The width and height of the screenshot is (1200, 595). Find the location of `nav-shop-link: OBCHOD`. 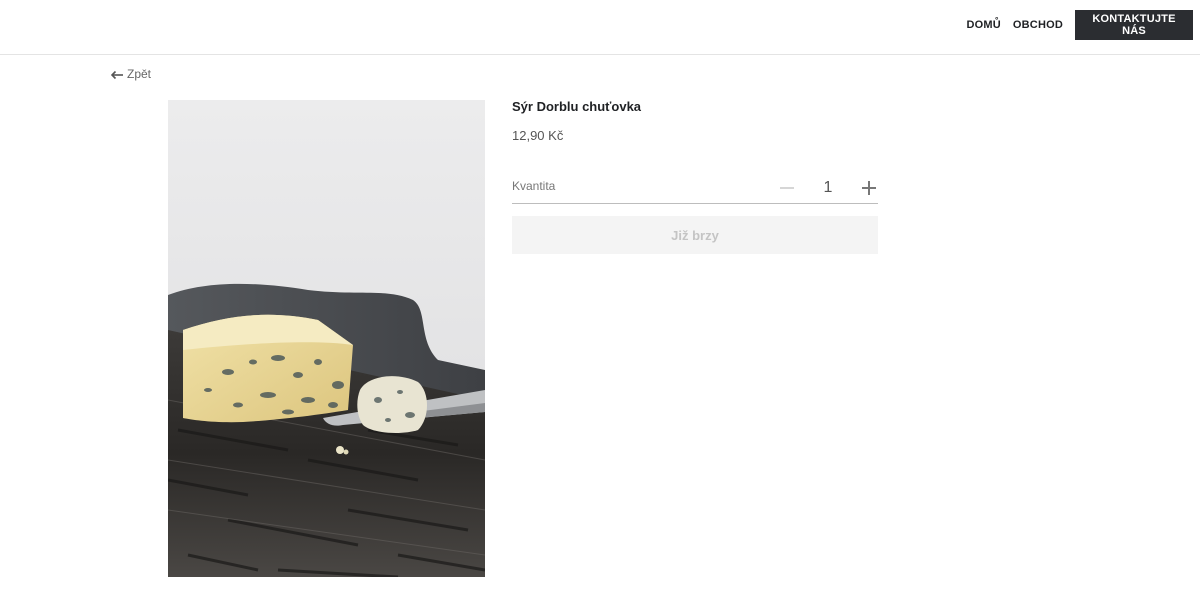

nav-shop-link: OBCHOD is located at coordinates (1038, 25).